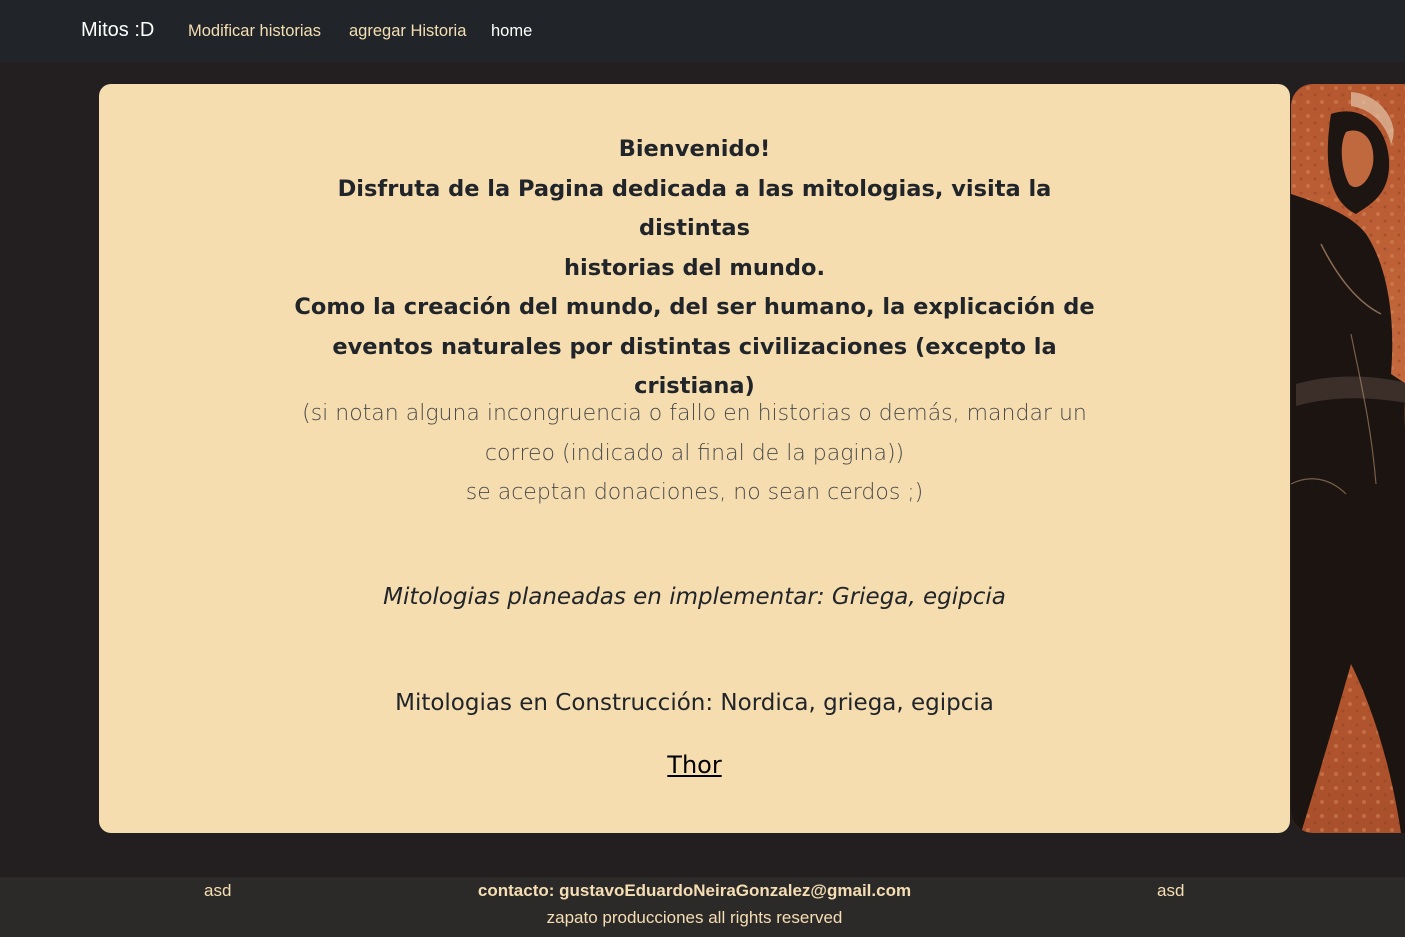  I want to click on thor-link: Thor, so click(694, 765).